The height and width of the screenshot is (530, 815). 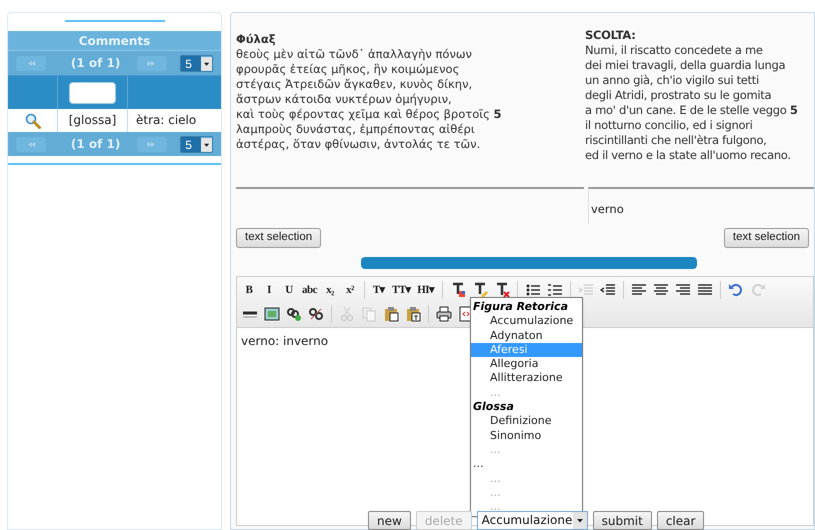 What do you see at coordinates (350, 290) in the screenshot?
I see `format-button: x²` at bounding box center [350, 290].